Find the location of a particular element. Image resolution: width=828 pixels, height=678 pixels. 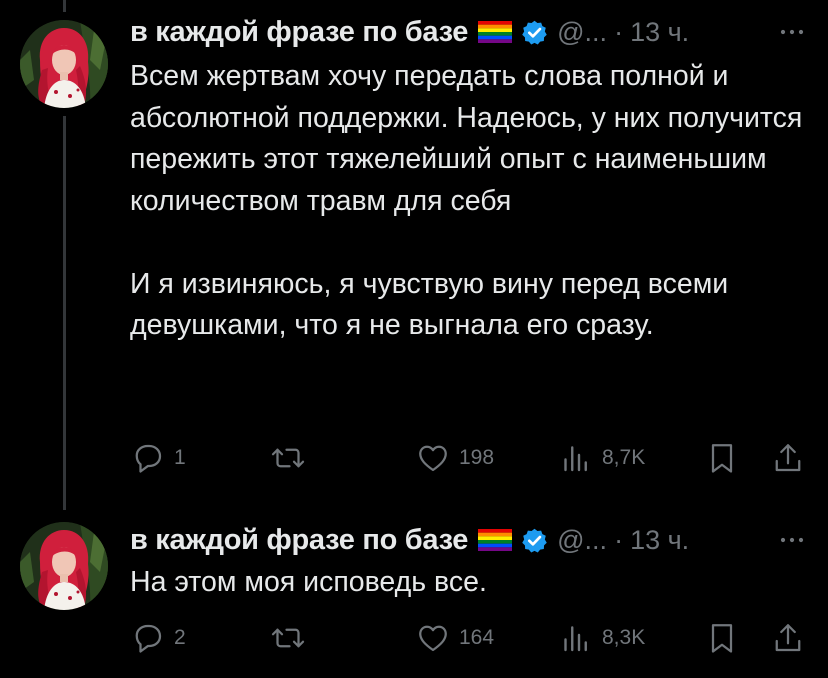

like-count: 198 is located at coordinates (477, 457).